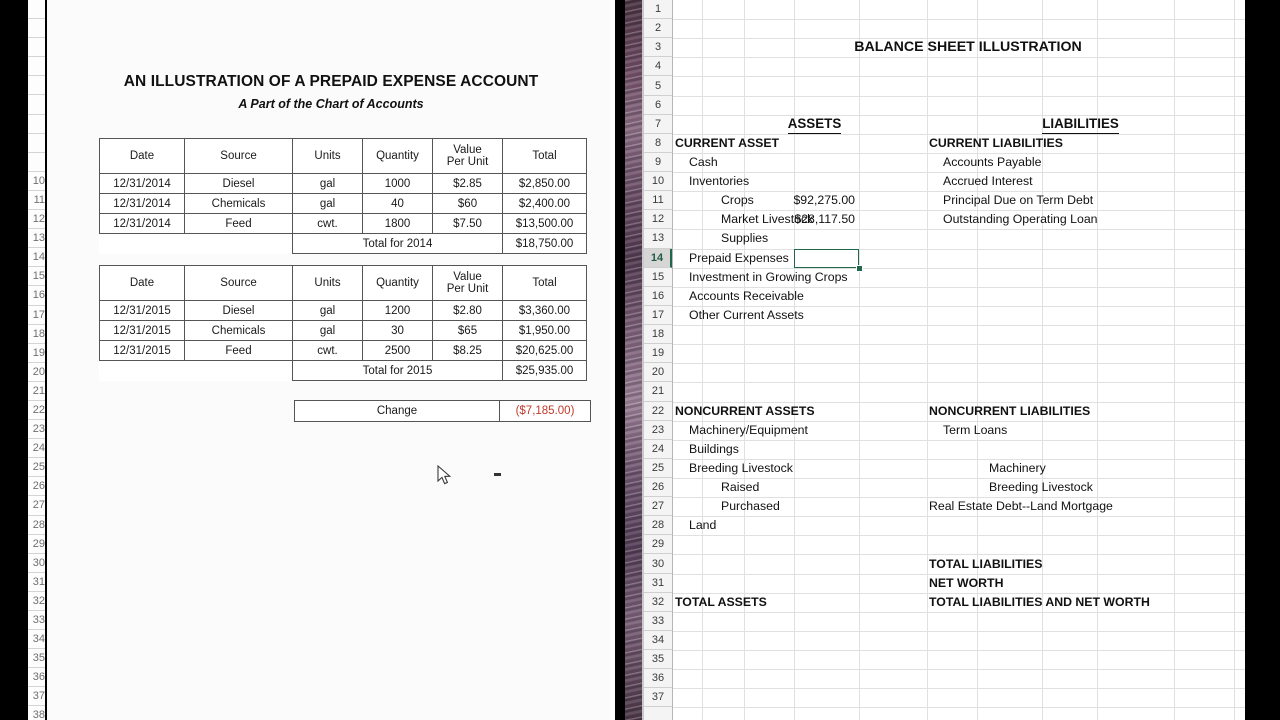 This screenshot has width=1280, height=720. What do you see at coordinates (658, 564) in the screenshot?
I see `row-header-30: 30` at bounding box center [658, 564].